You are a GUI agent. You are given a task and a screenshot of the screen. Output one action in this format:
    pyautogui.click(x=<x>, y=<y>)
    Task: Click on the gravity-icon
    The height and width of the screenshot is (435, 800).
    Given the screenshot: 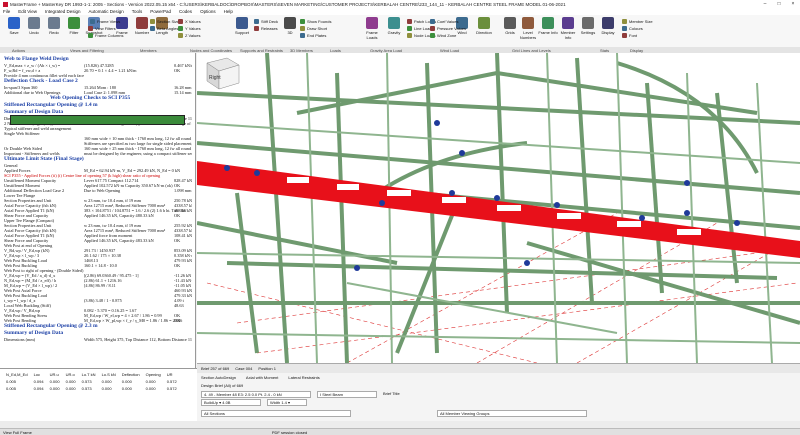 What is the action you would take?
    pyautogui.click(x=394, y=23)
    